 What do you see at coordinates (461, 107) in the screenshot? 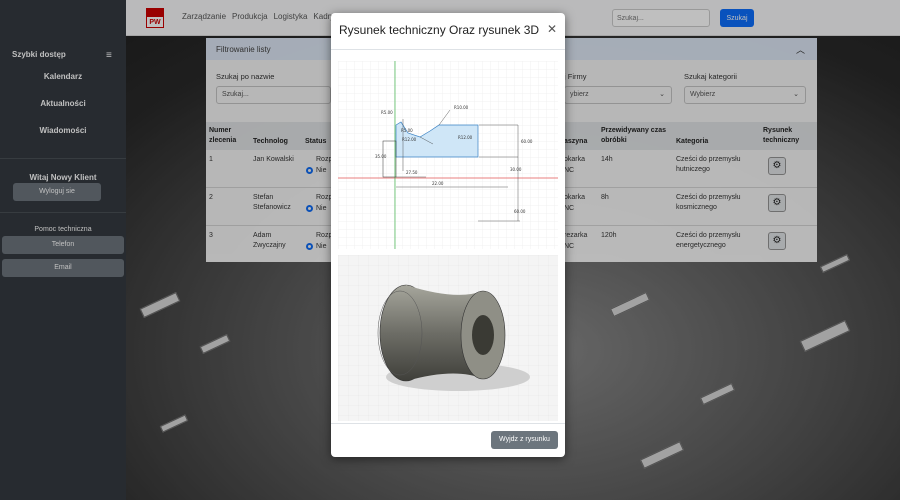
I see `dim-label: R10.00` at bounding box center [461, 107].